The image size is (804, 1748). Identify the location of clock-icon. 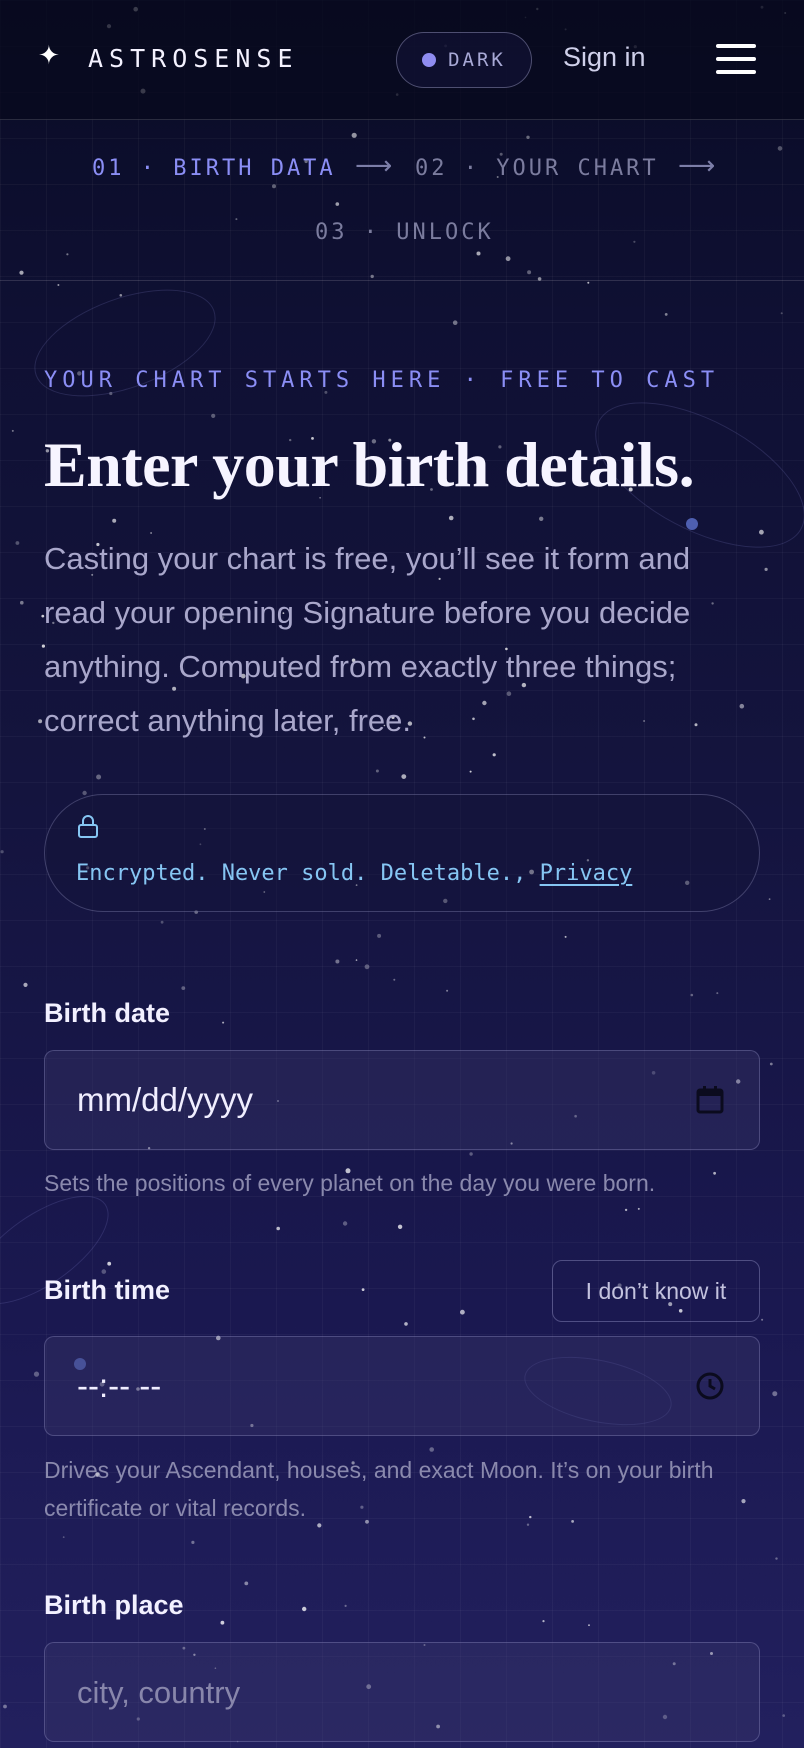
(710, 1386).